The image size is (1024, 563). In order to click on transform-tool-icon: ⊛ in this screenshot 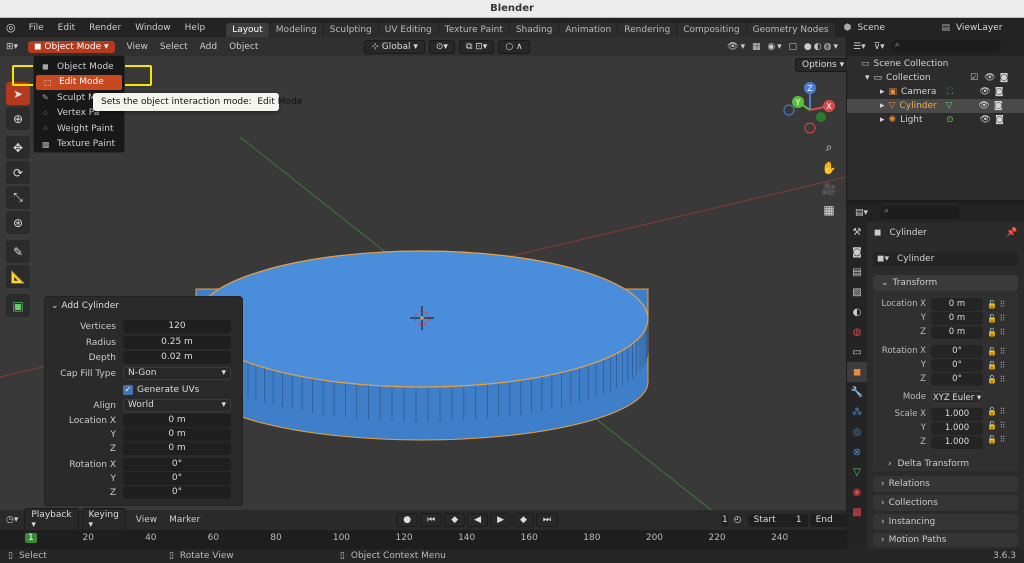, I will do `click(18, 222)`.